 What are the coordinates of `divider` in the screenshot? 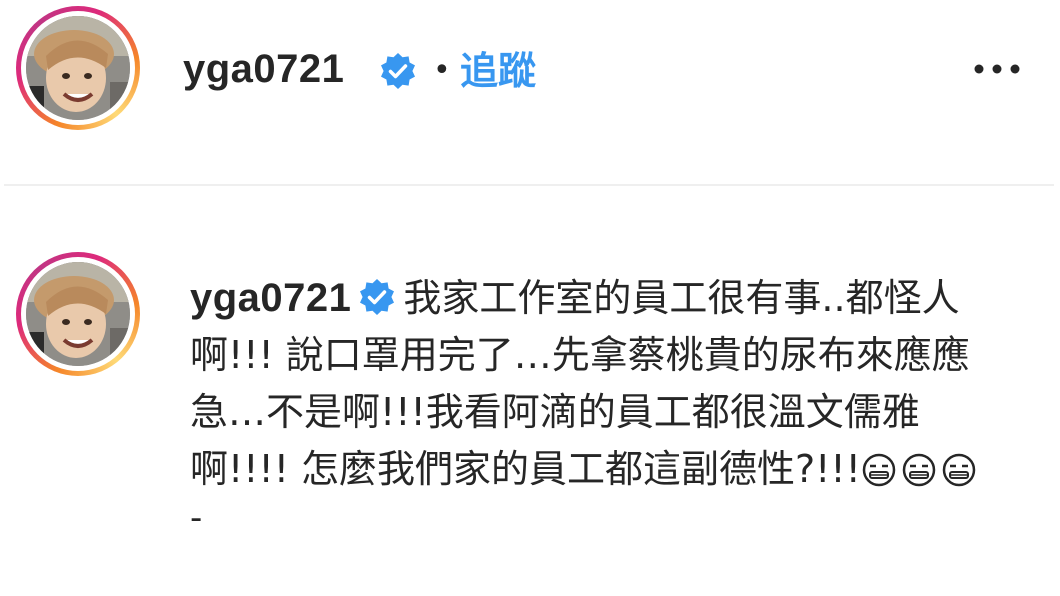 It's located at (529, 185).